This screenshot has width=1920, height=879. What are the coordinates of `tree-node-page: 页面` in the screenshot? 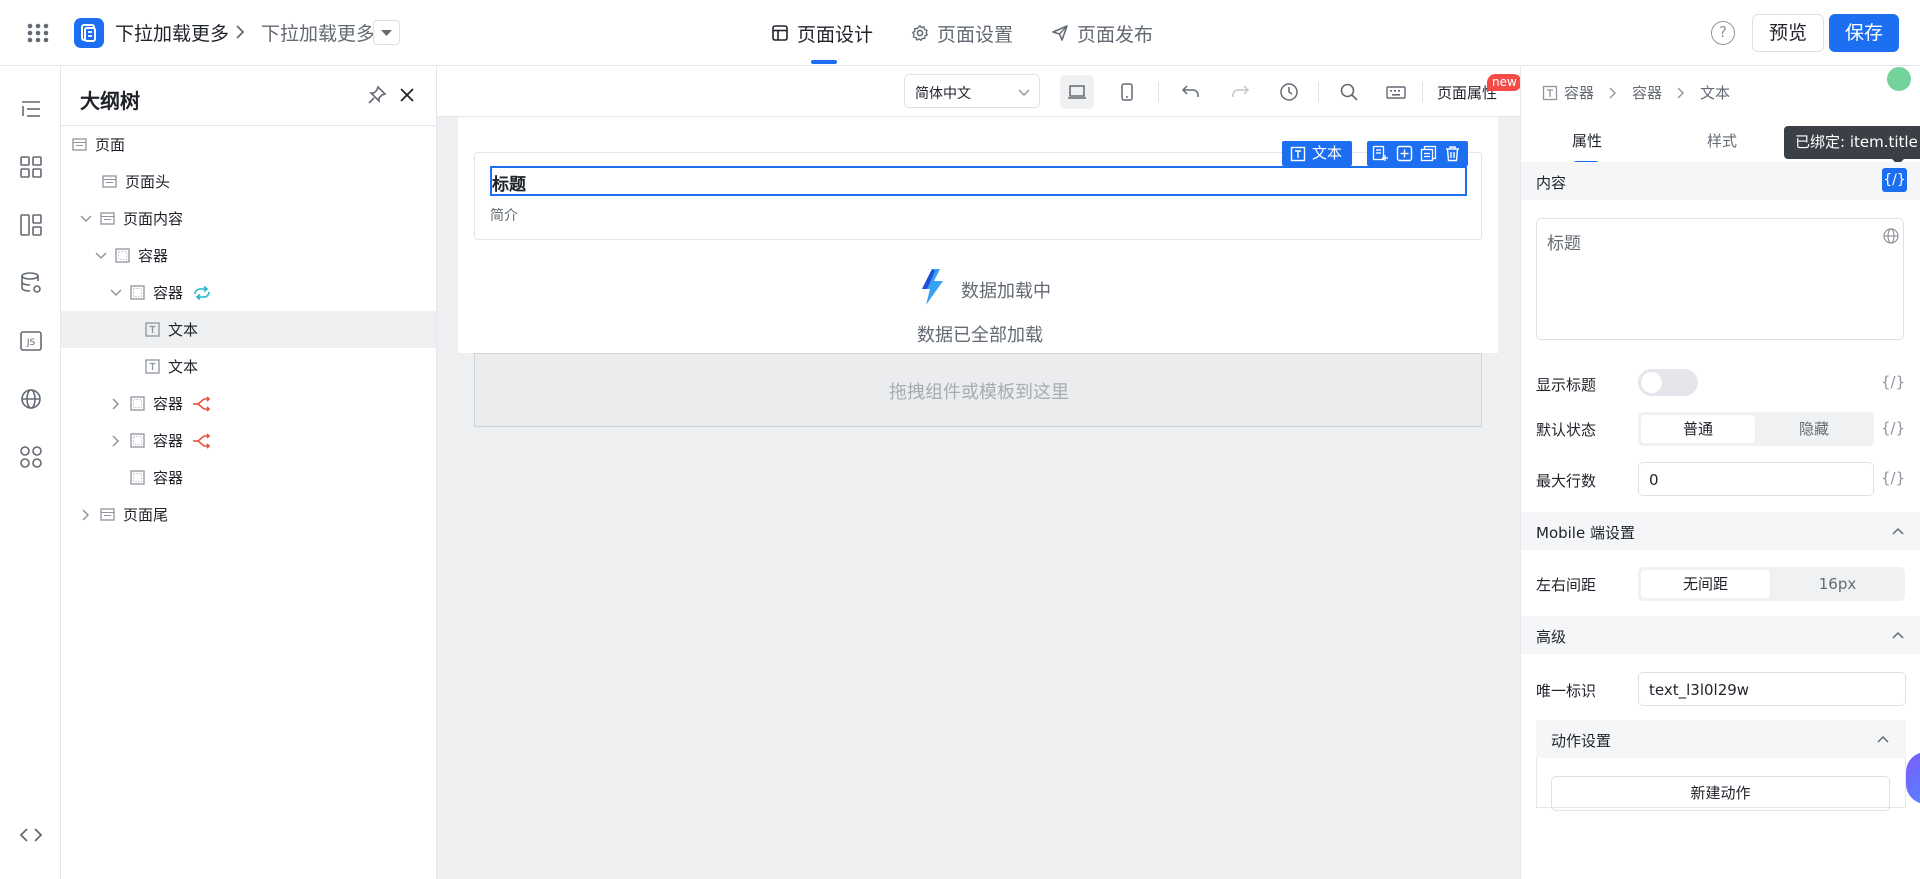 It's located at (248, 144).